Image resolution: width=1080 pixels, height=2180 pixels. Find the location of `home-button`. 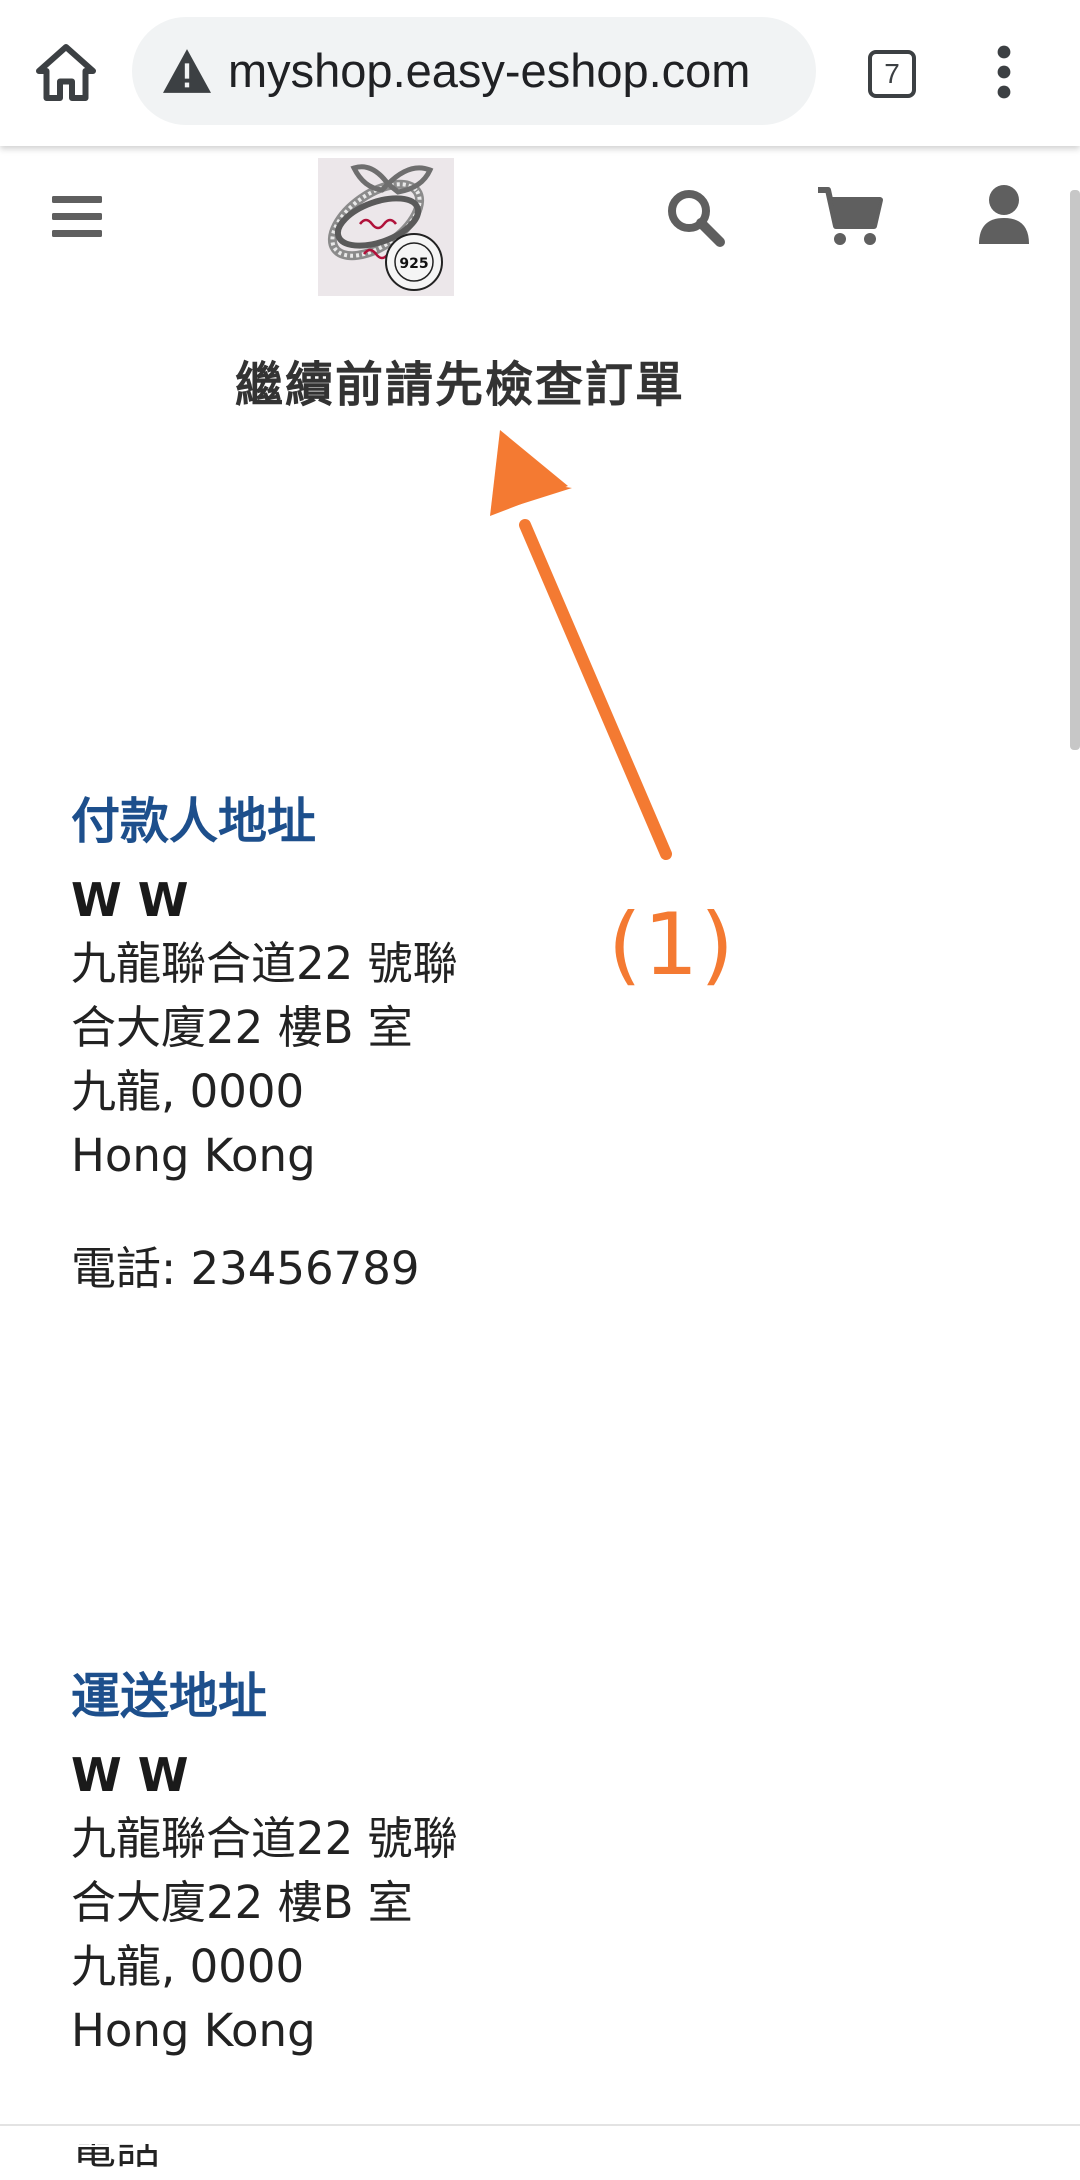

home-button is located at coordinates (66, 74).